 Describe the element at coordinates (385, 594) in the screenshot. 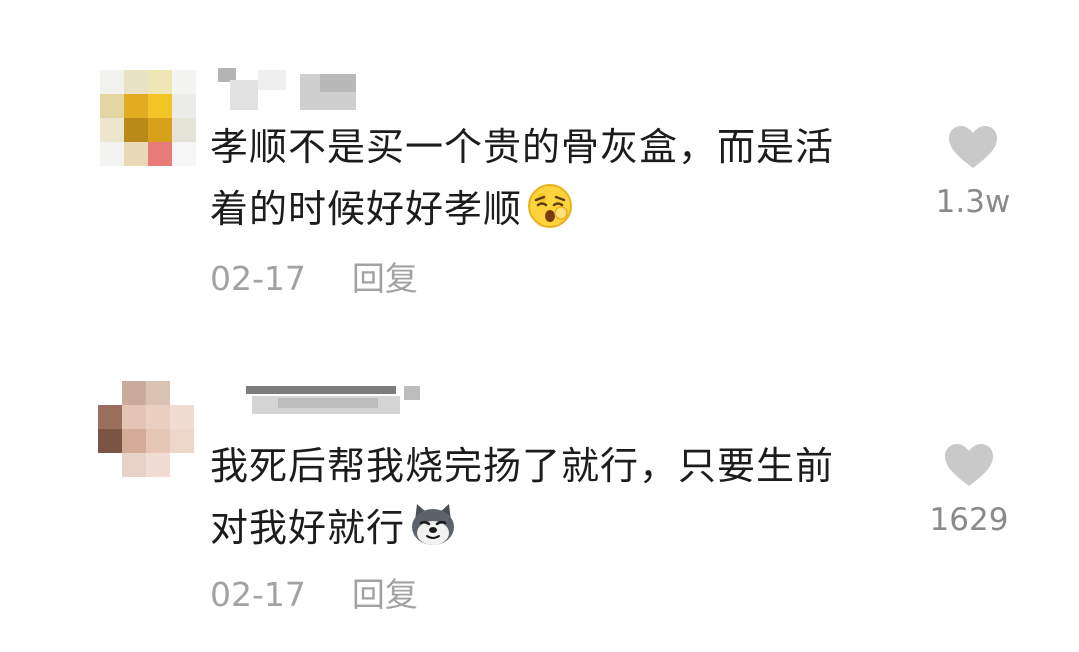

I see `reply-button: 回复` at that location.